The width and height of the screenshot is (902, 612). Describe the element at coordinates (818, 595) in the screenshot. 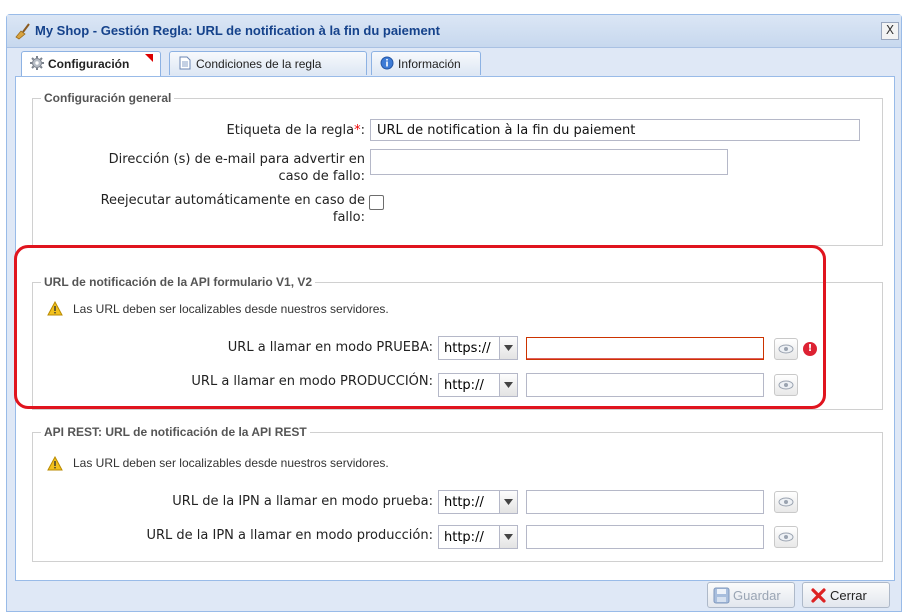

I see `close-icon` at that location.